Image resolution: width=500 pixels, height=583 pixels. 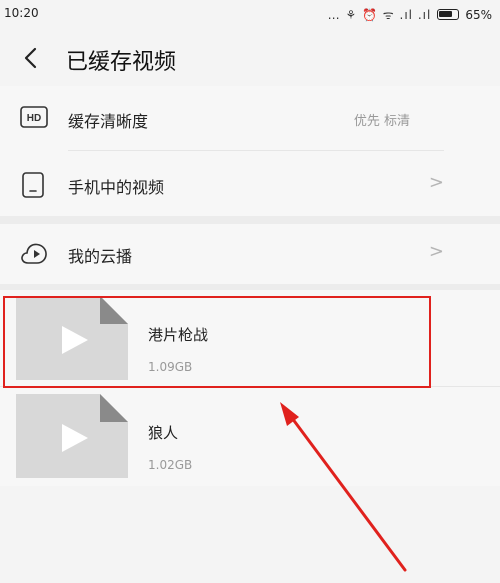 I want to click on hd-icon: HD, so click(x=34, y=119).